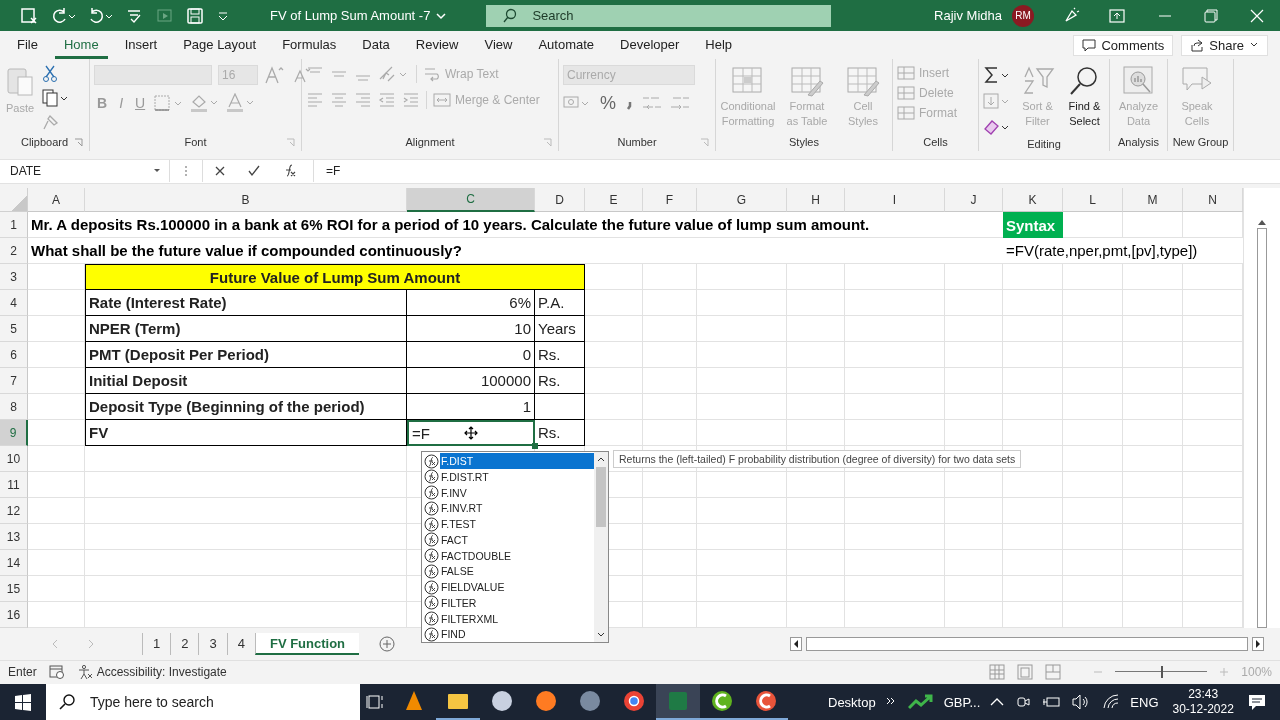 This screenshot has width=1280, height=720. What do you see at coordinates (601, 497) in the screenshot?
I see `scrollbar-thumb` at bounding box center [601, 497].